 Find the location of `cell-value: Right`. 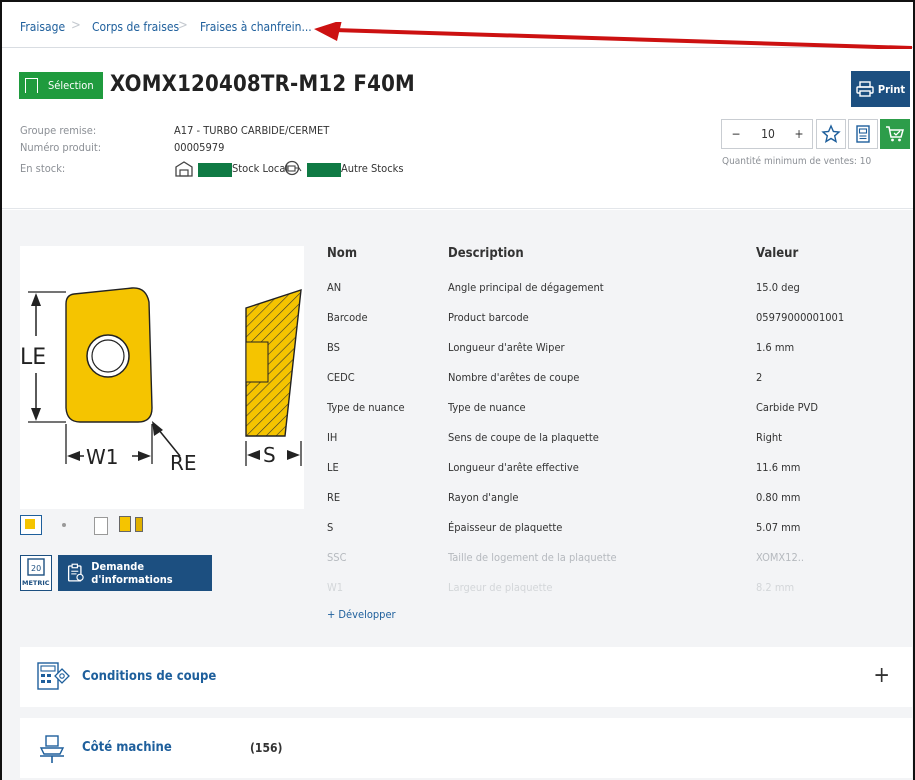

cell-value: Right is located at coordinates (769, 437).